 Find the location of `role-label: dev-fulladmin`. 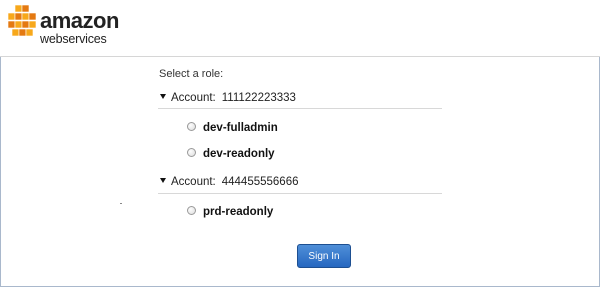

role-label: dev-fulladmin is located at coordinates (240, 128).